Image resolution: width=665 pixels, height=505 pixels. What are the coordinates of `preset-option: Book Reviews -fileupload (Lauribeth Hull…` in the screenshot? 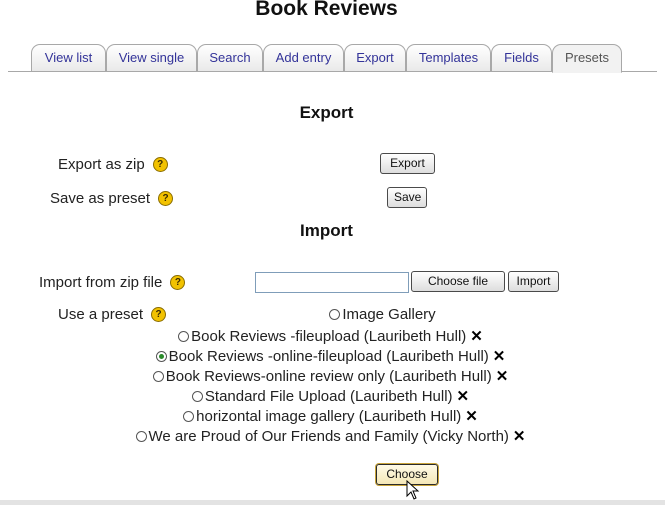 It's located at (330, 336).